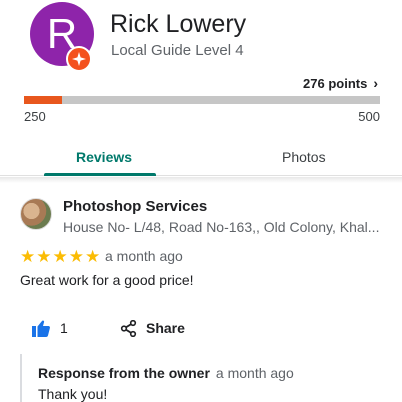  I want to click on star-rating: ★★★★★, so click(61, 256).